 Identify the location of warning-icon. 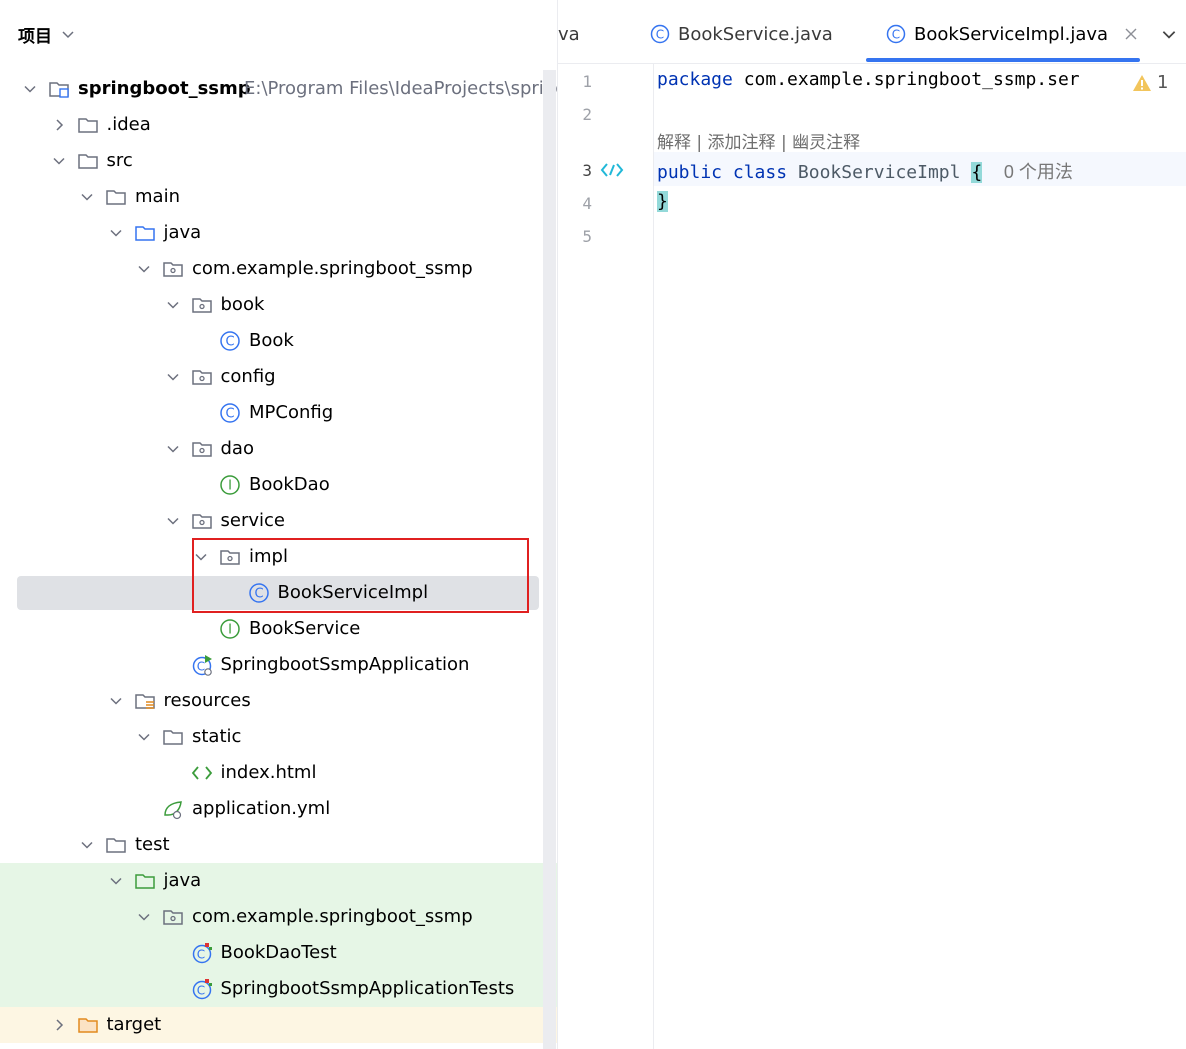
(1142, 82).